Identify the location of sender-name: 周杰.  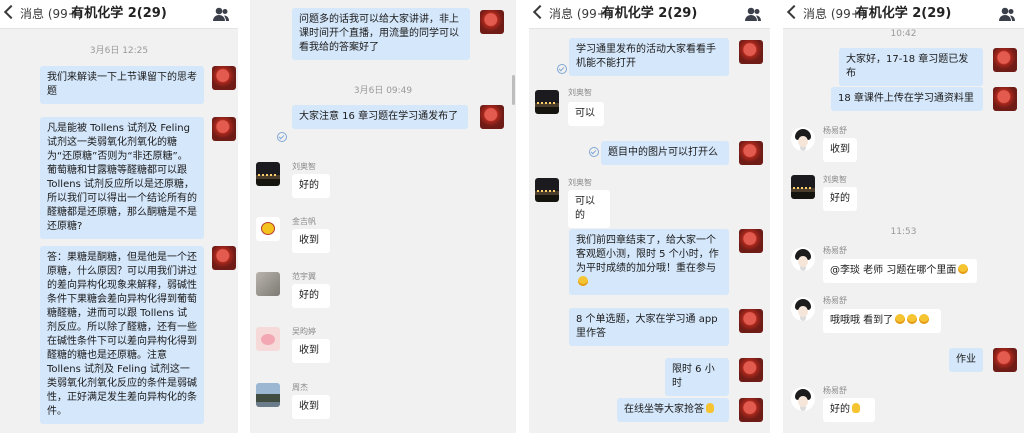
(300, 387).